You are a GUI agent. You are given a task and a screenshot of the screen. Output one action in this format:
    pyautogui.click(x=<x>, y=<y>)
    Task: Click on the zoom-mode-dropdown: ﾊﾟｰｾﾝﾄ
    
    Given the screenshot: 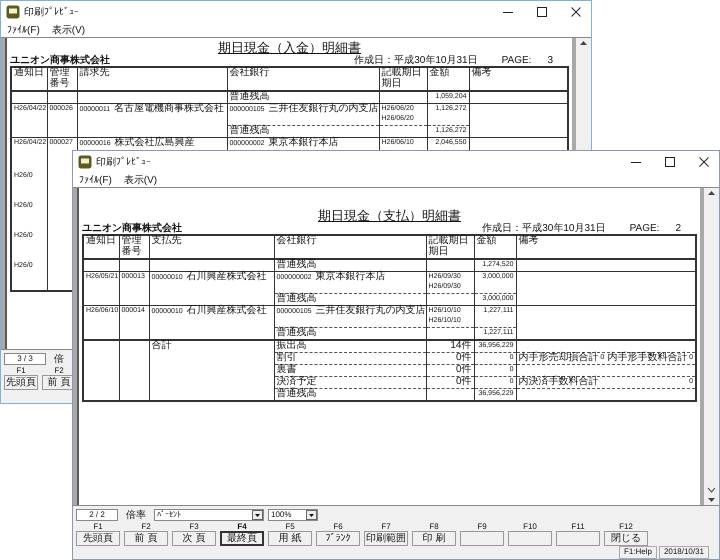 What is the action you would take?
    pyautogui.click(x=209, y=515)
    